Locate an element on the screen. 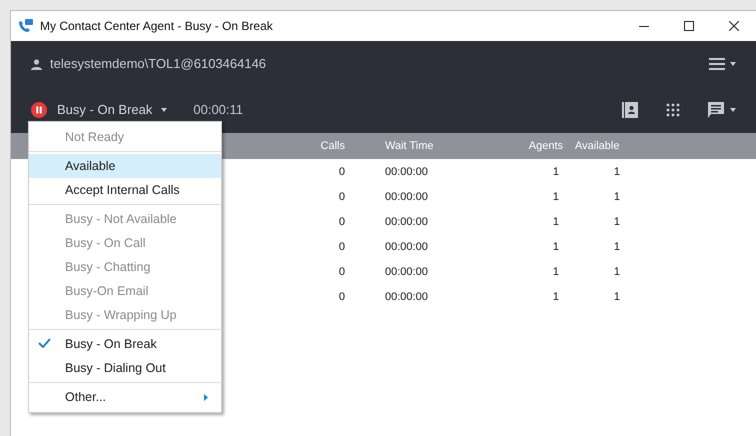  user-account: telesystemdemo\TOL1@6103464146 is located at coordinates (158, 64).